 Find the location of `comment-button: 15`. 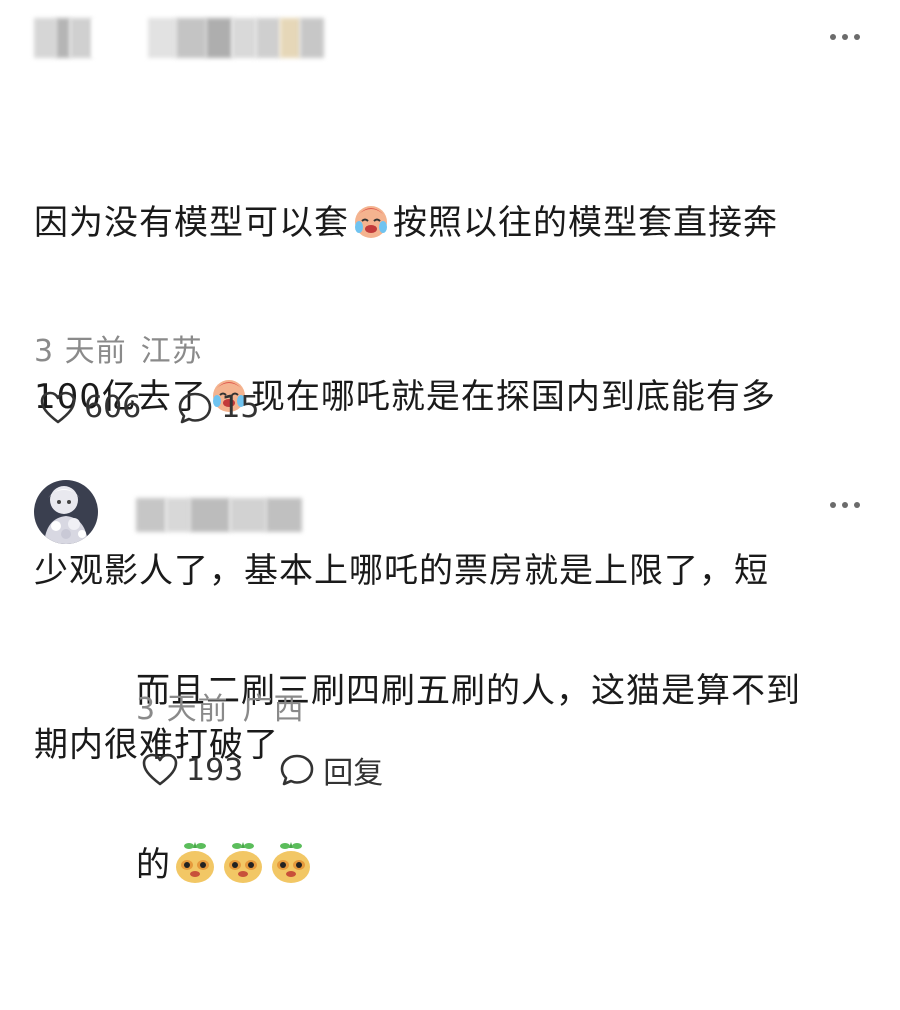

comment-button: 15 is located at coordinates (218, 407).